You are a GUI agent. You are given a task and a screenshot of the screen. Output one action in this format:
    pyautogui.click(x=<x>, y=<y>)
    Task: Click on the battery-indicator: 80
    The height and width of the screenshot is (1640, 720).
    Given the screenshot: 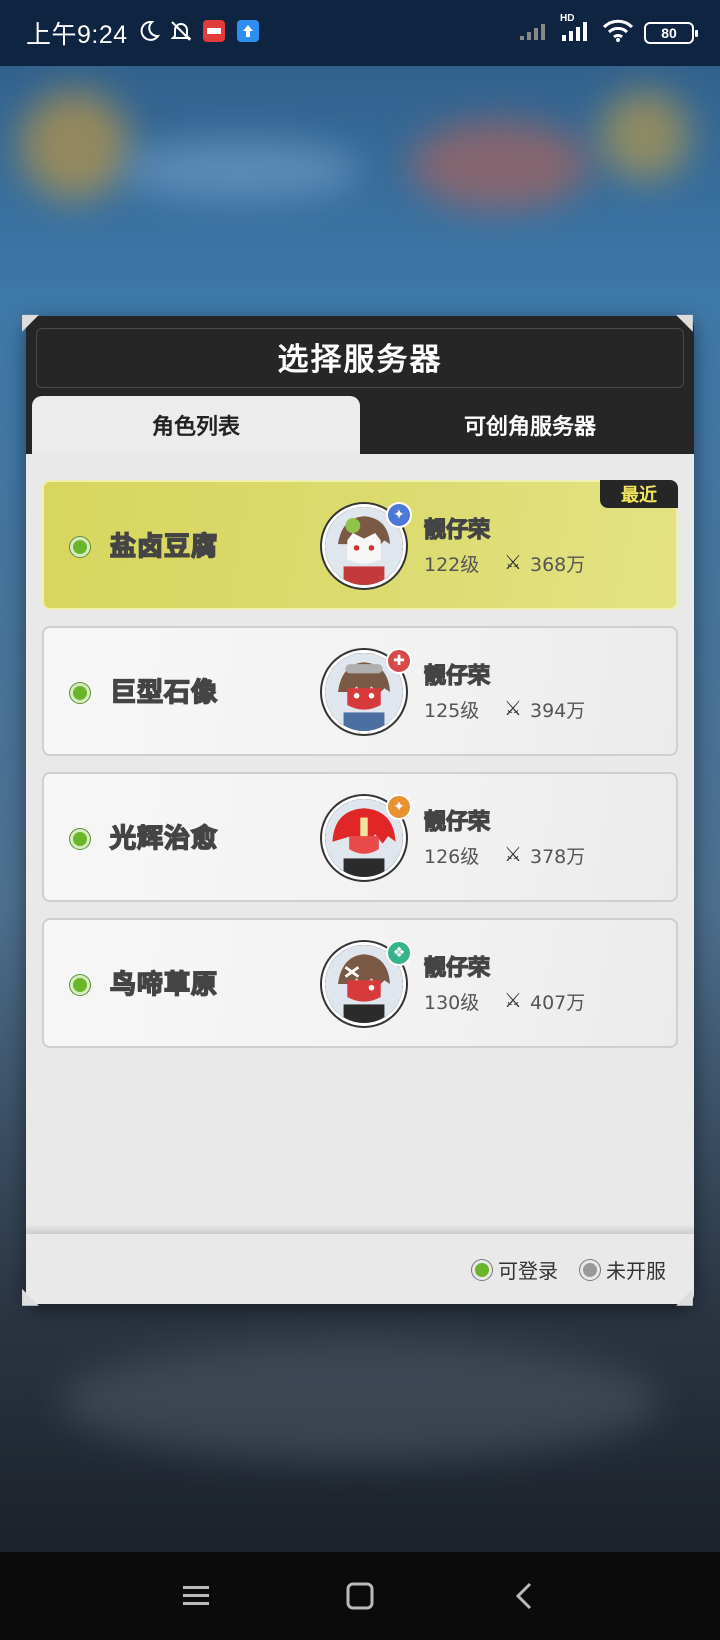 What is the action you would take?
    pyautogui.click(x=671, y=33)
    